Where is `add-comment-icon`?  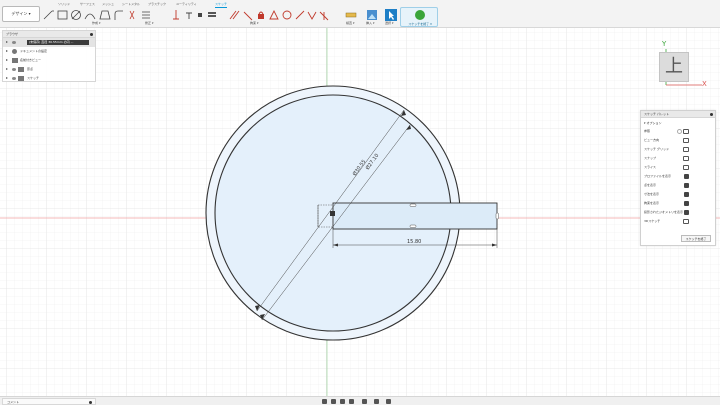
add-comment-icon is located at coordinates (90, 402).